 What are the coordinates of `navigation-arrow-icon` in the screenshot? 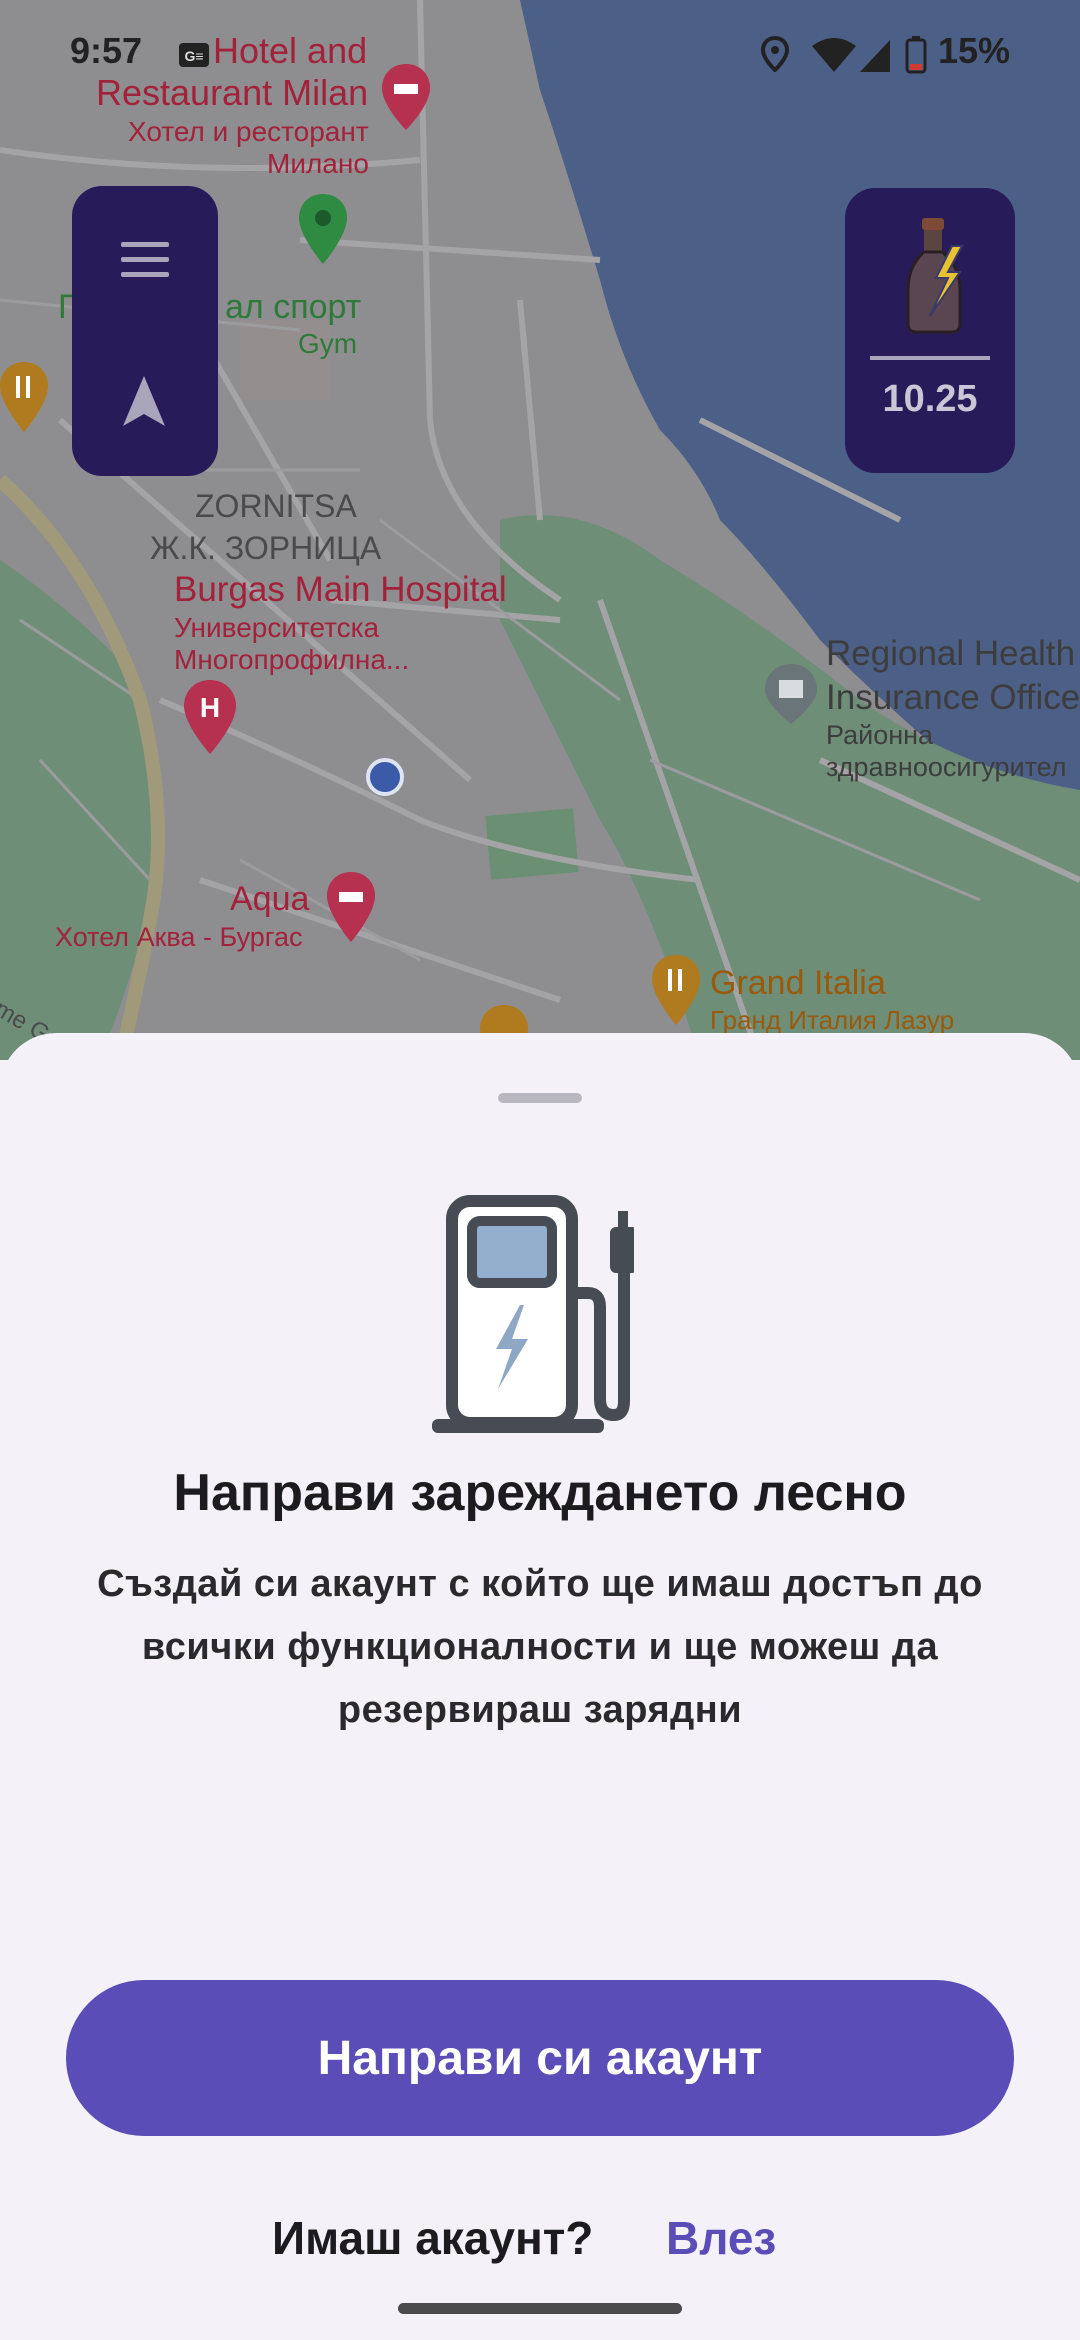 It's located at (144, 401).